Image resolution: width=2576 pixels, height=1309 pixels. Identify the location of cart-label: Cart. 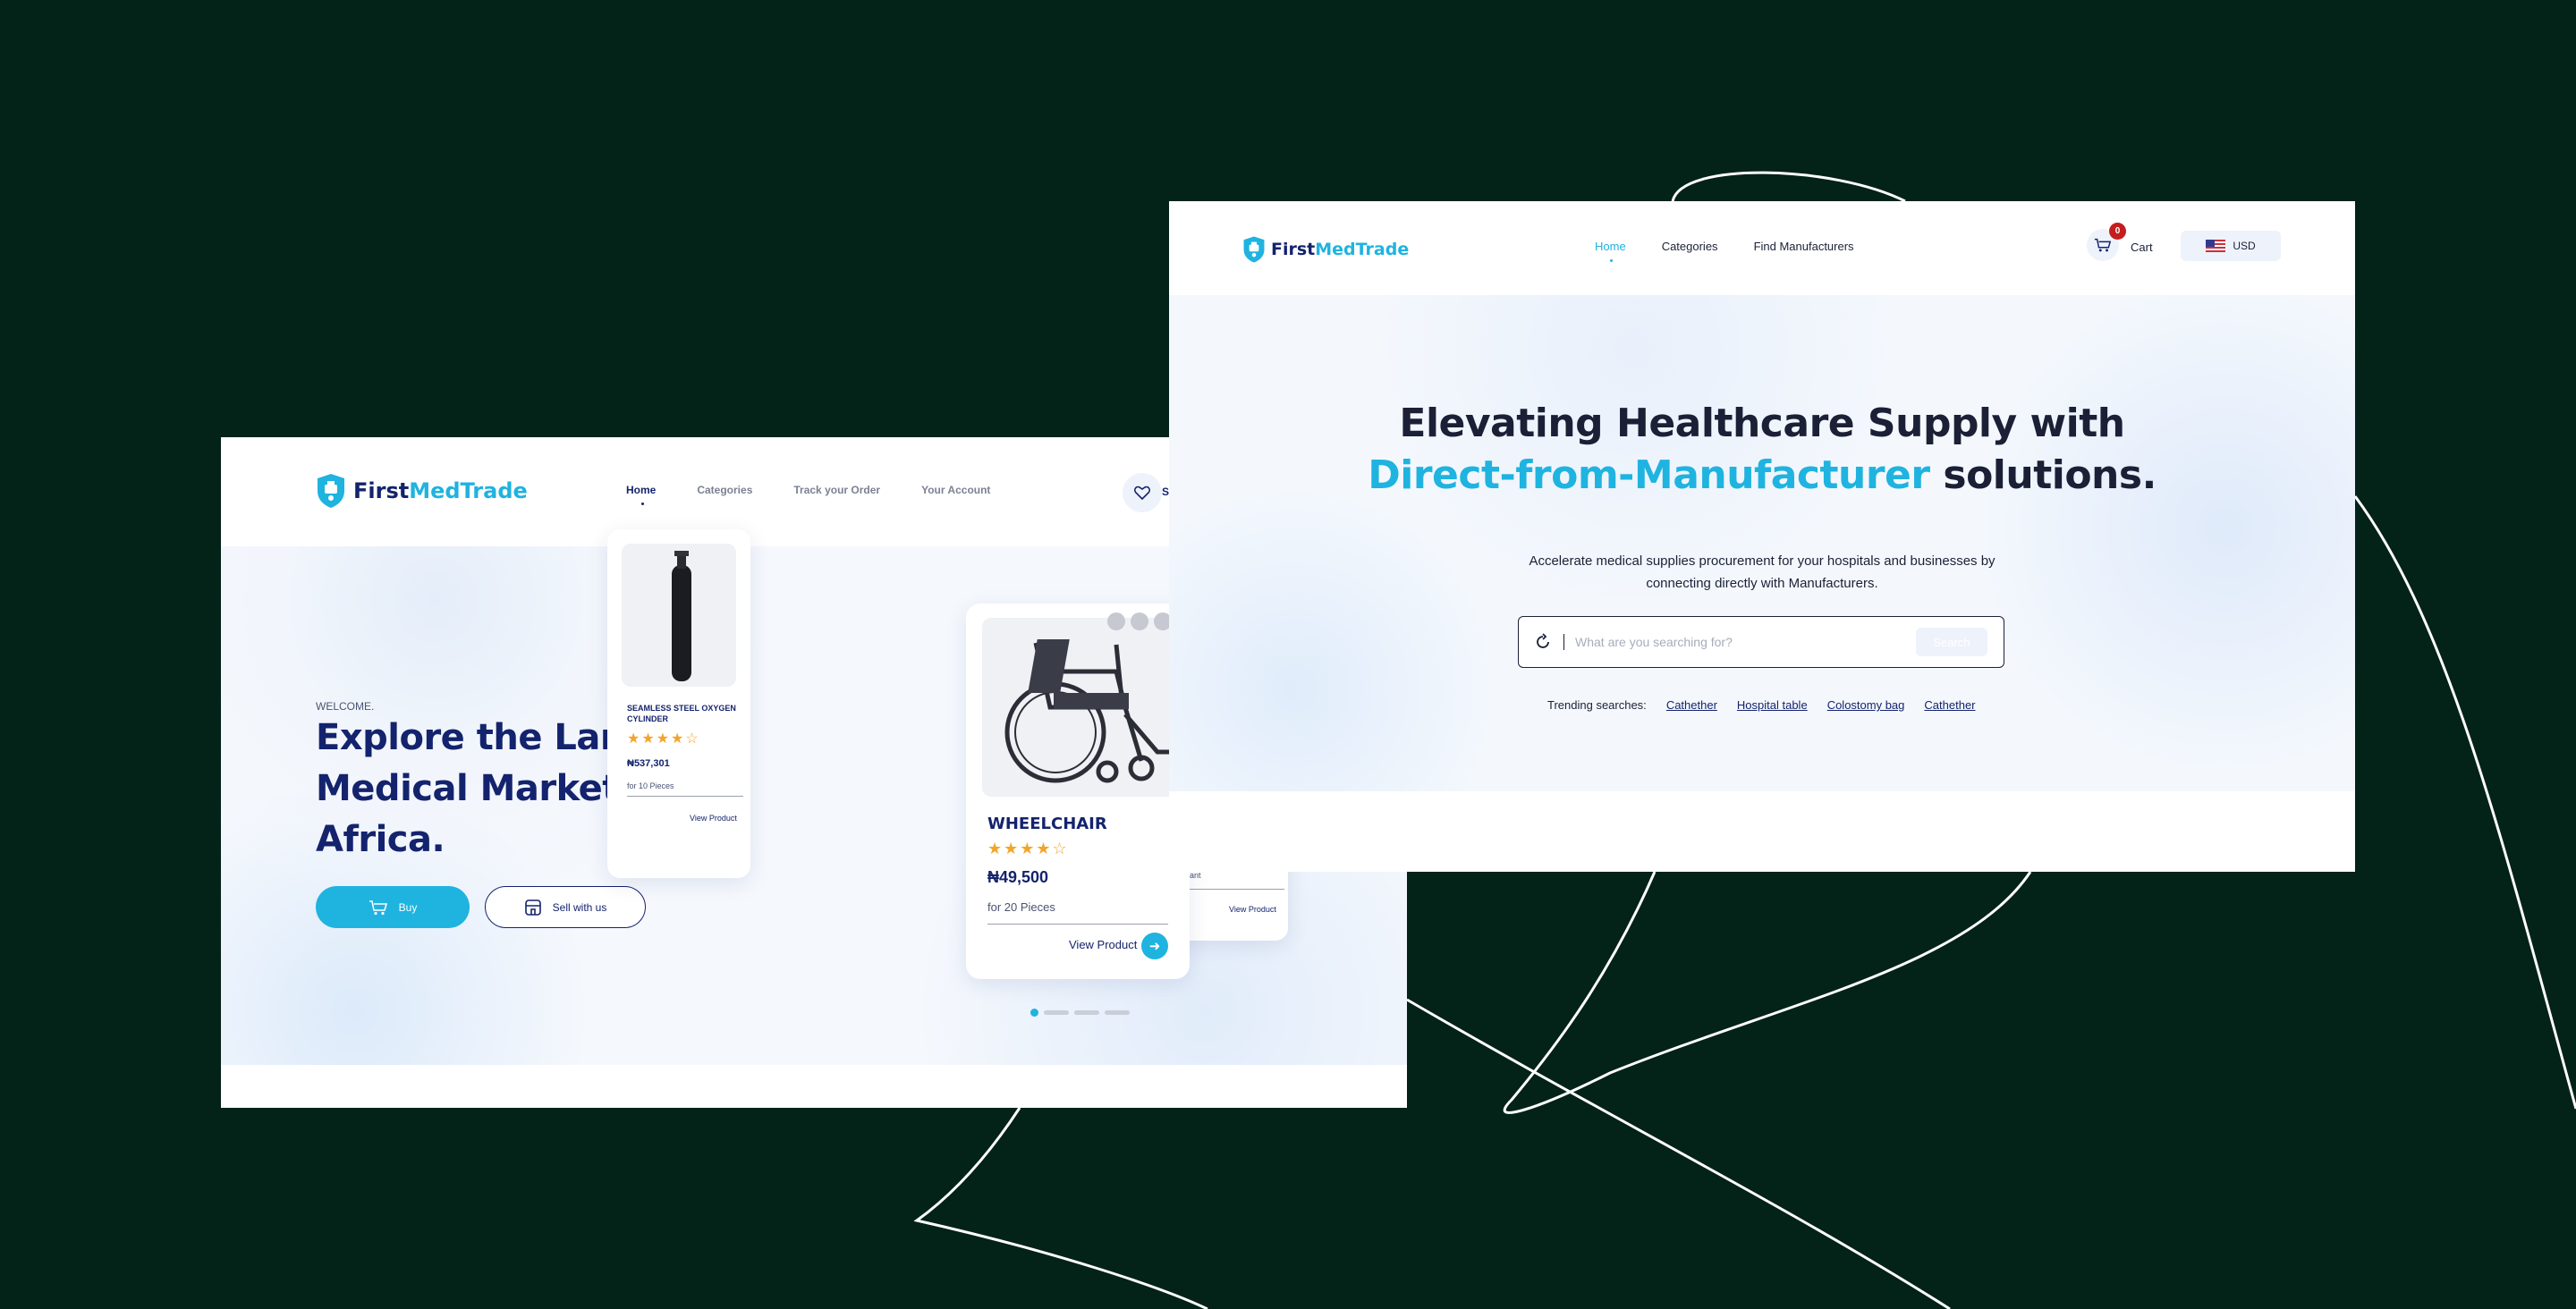
(2142, 247).